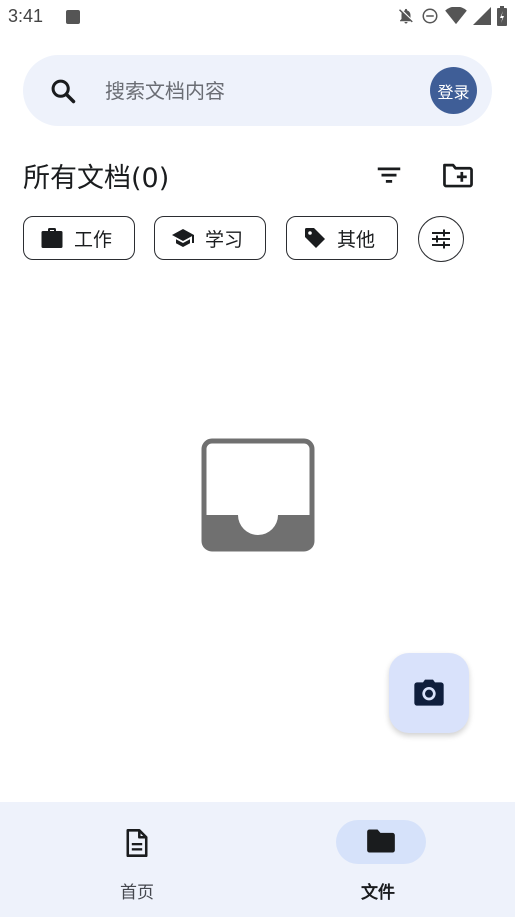 The image size is (515, 917). What do you see at coordinates (257, 18) in the screenshot?
I see `status-bar: 3:41` at bounding box center [257, 18].